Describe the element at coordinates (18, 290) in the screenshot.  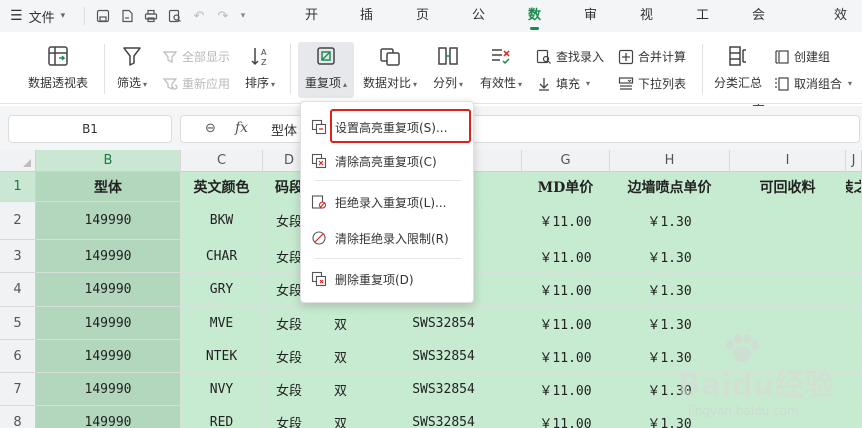
I see `row-header-4: 4` at that location.